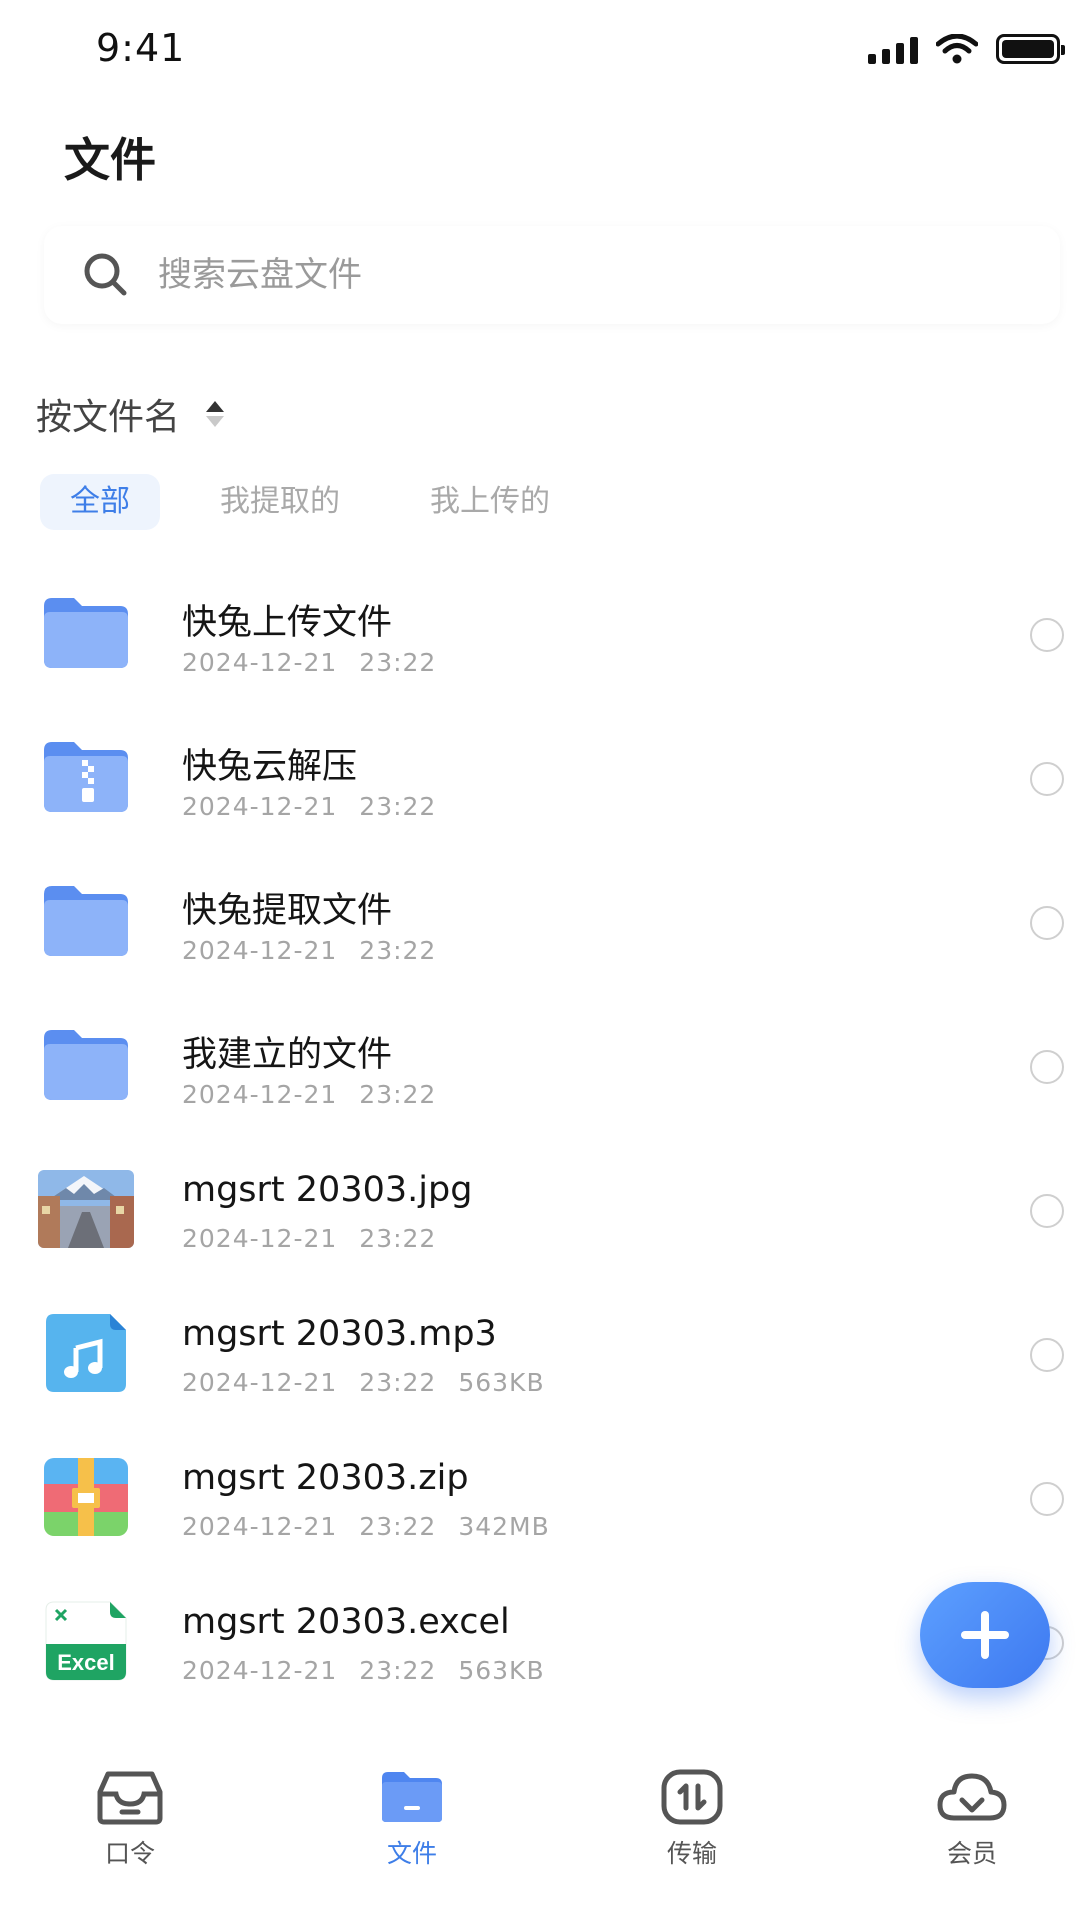 The width and height of the screenshot is (1080, 1920). Describe the element at coordinates (86, 1209) in the screenshot. I see `image-thumbnail` at that location.